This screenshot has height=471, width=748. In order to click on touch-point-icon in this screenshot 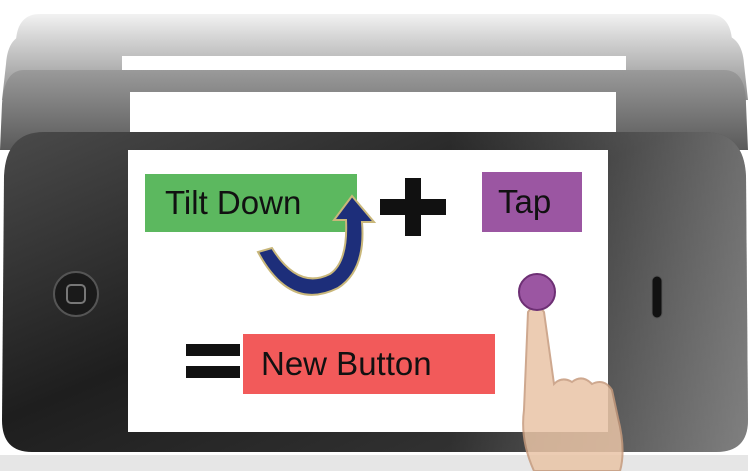, I will do `click(537, 292)`.